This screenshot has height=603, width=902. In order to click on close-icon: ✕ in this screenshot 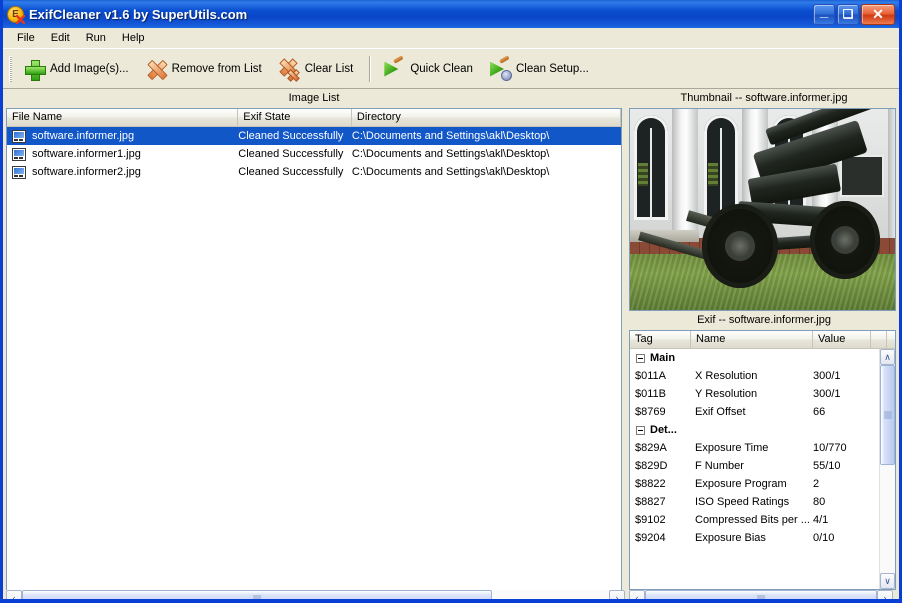, I will do `click(878, 13)`.